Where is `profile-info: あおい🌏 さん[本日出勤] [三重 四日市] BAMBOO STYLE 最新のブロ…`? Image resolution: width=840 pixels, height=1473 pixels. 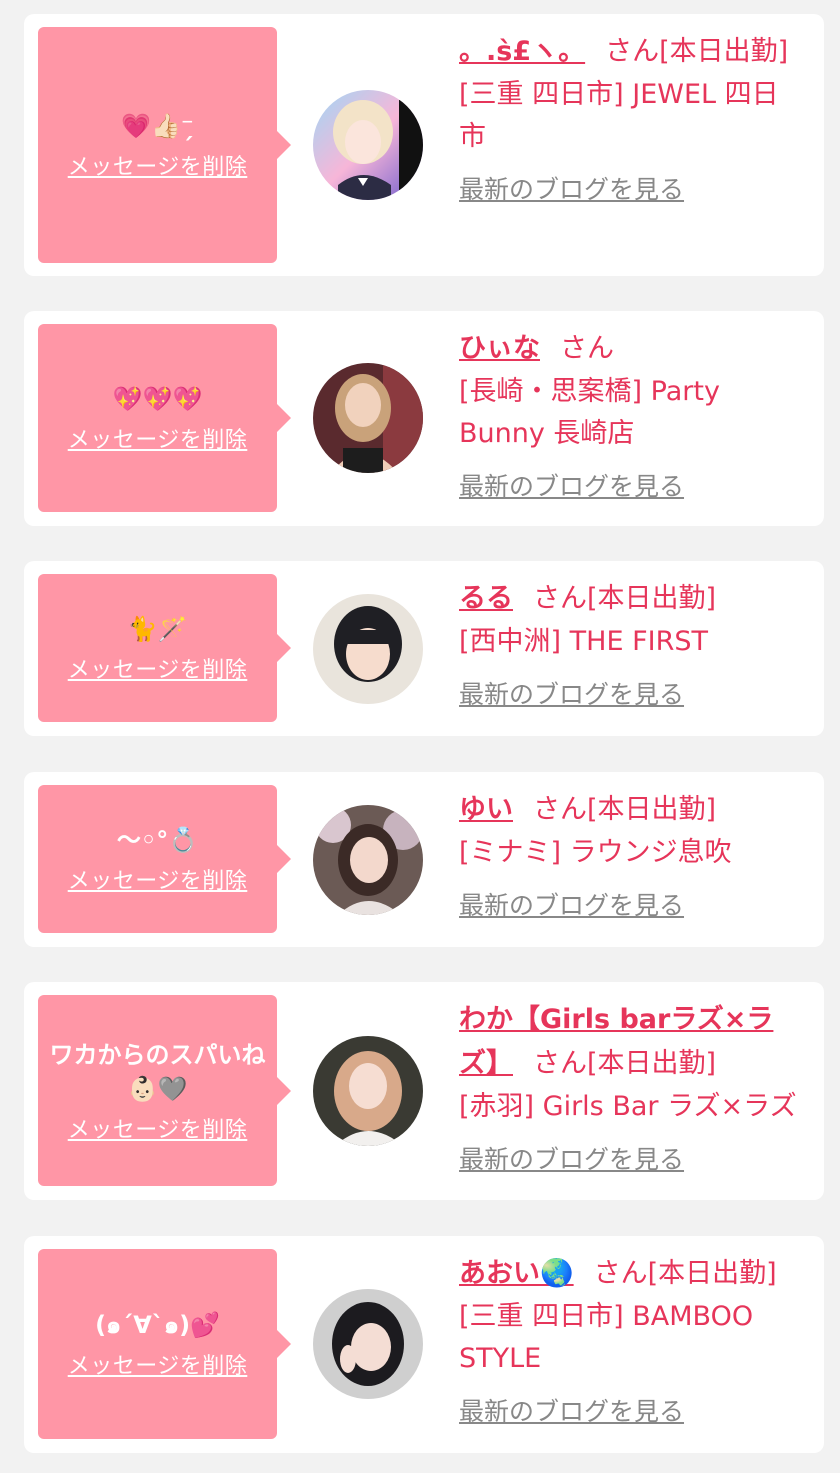 profile-info: あおい🌏 さん[本日出勤] [三重 四日市] BAMBOO STYLE 最新のブロ… is located at coordinates (628, 1340).